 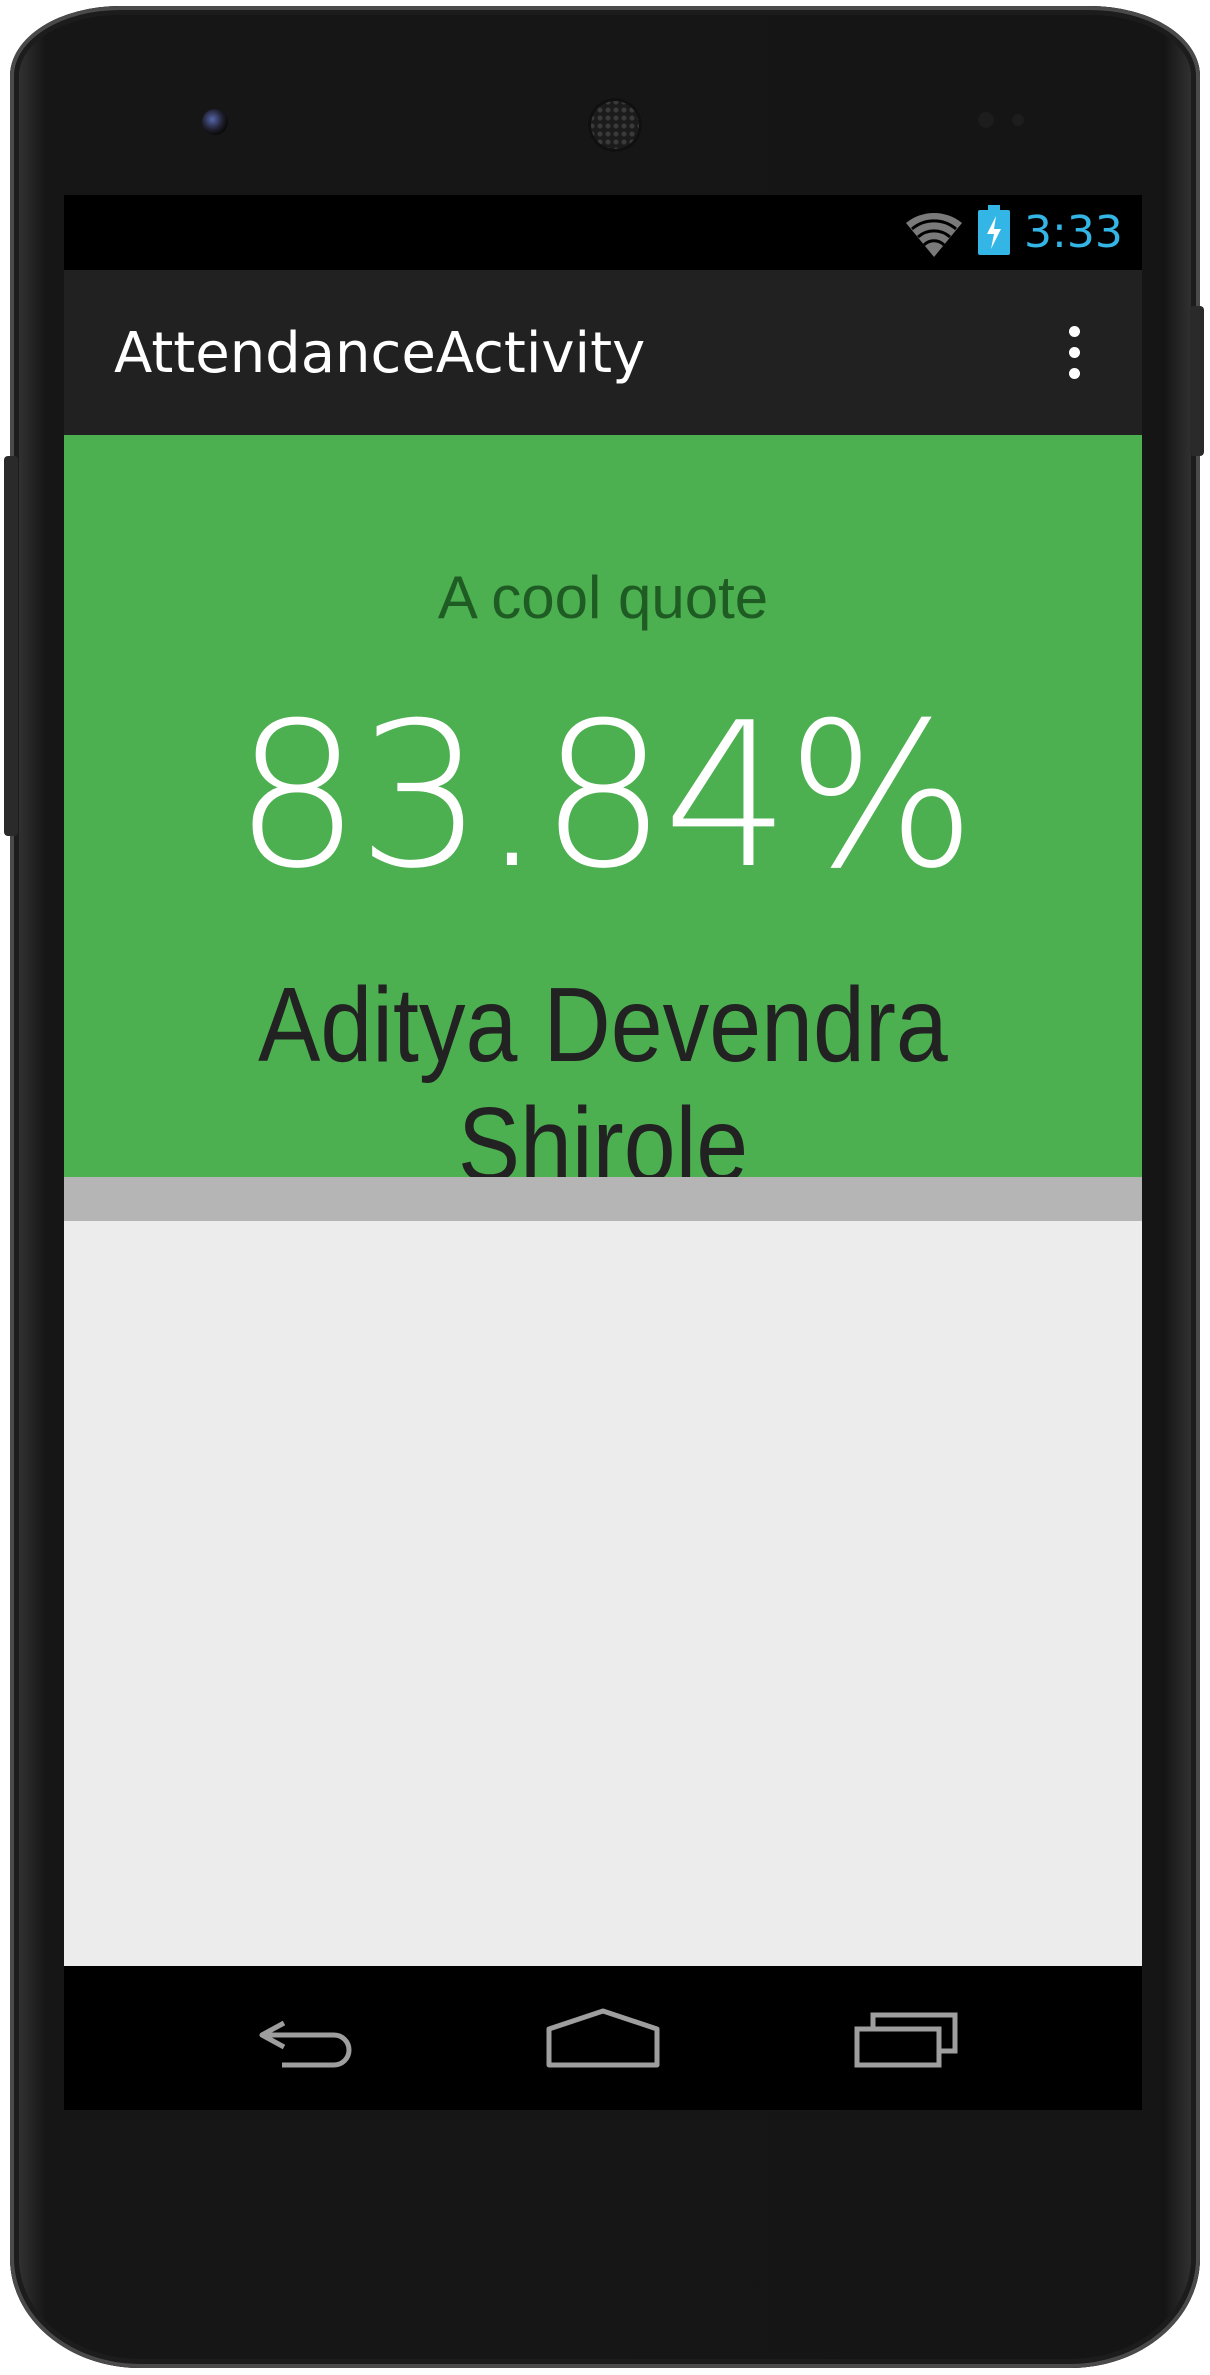 What do you see at coordinates (986, 120) in the screenshot?
I see `proximity-sensor` at bounding box center [986, 120].